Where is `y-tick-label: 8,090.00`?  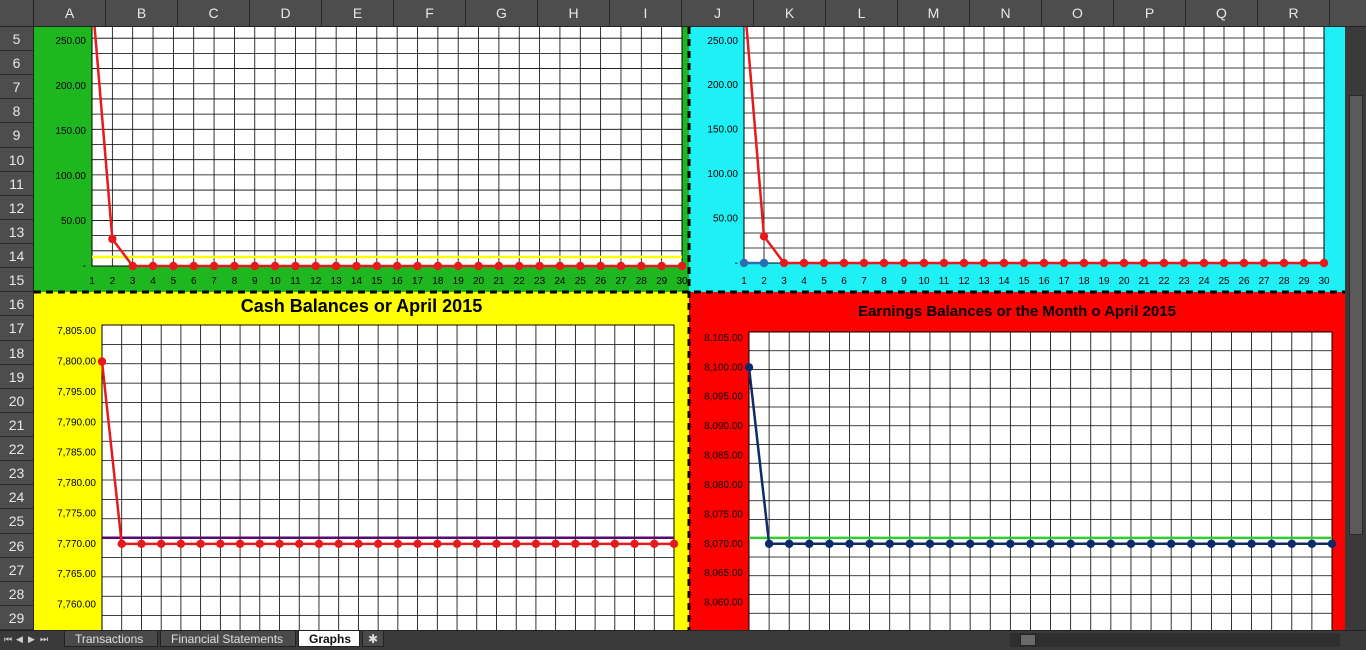
y-tick-label: 8,090.00 is located at coordinates (723, 426).